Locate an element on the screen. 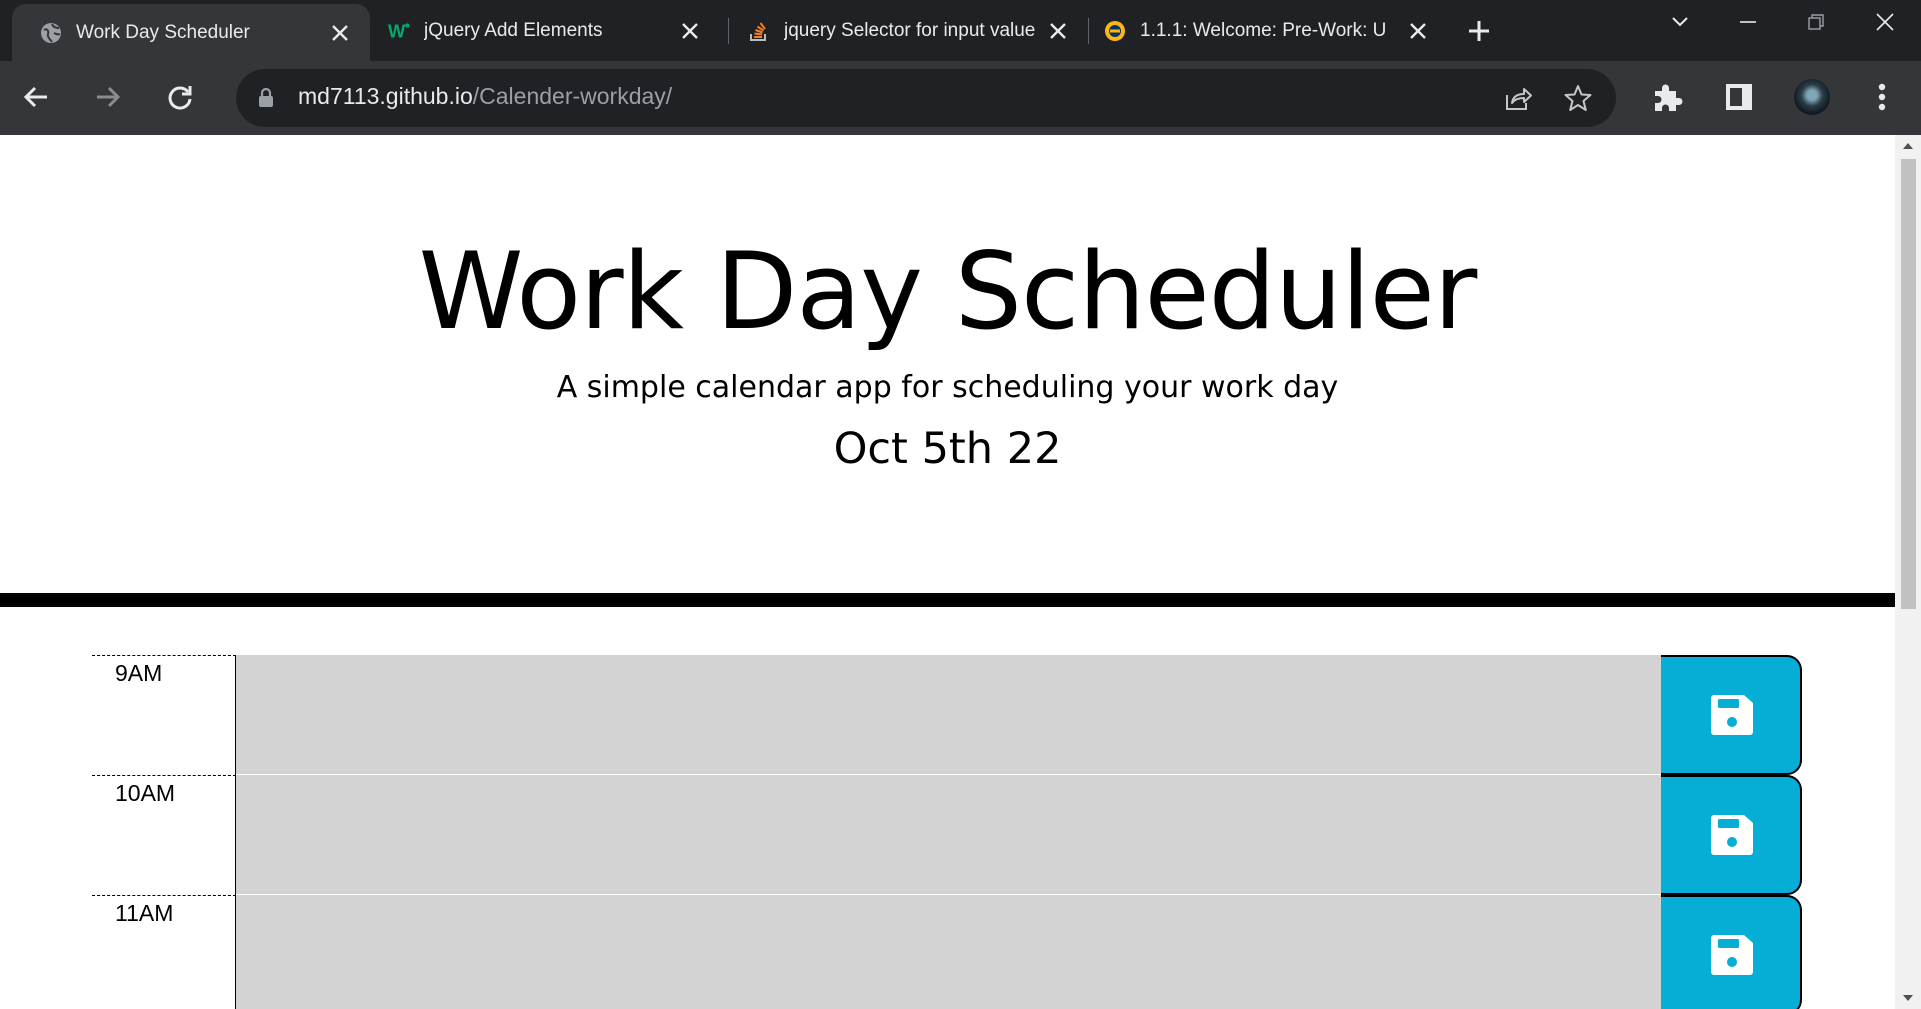 The width and height of the screenshot is (1921, 1009). extensions-button is located at coordinates (1667, 97).